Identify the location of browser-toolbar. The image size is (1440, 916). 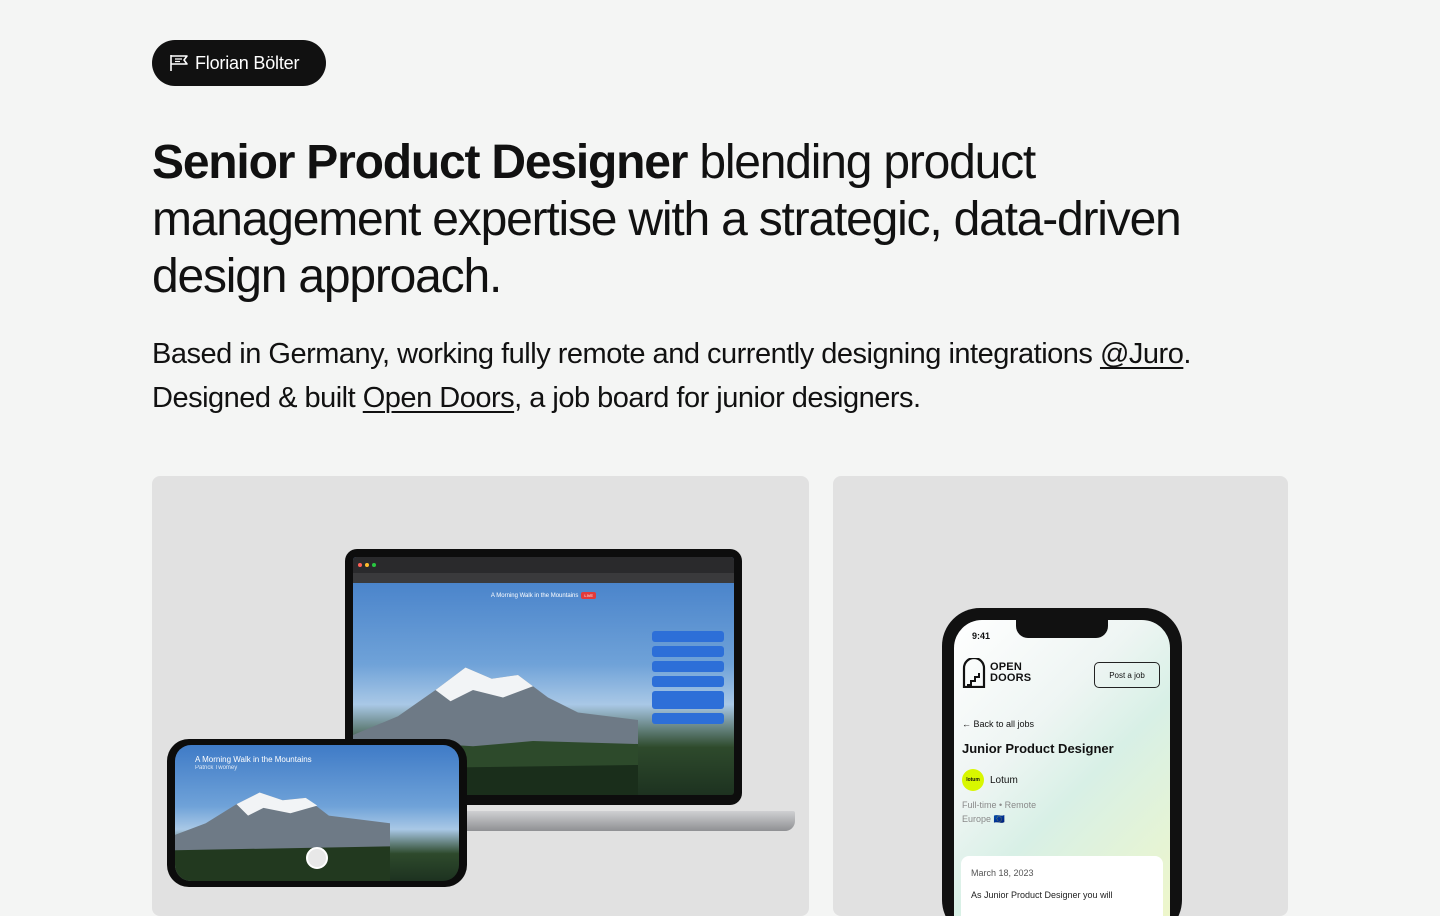
(543, 565).